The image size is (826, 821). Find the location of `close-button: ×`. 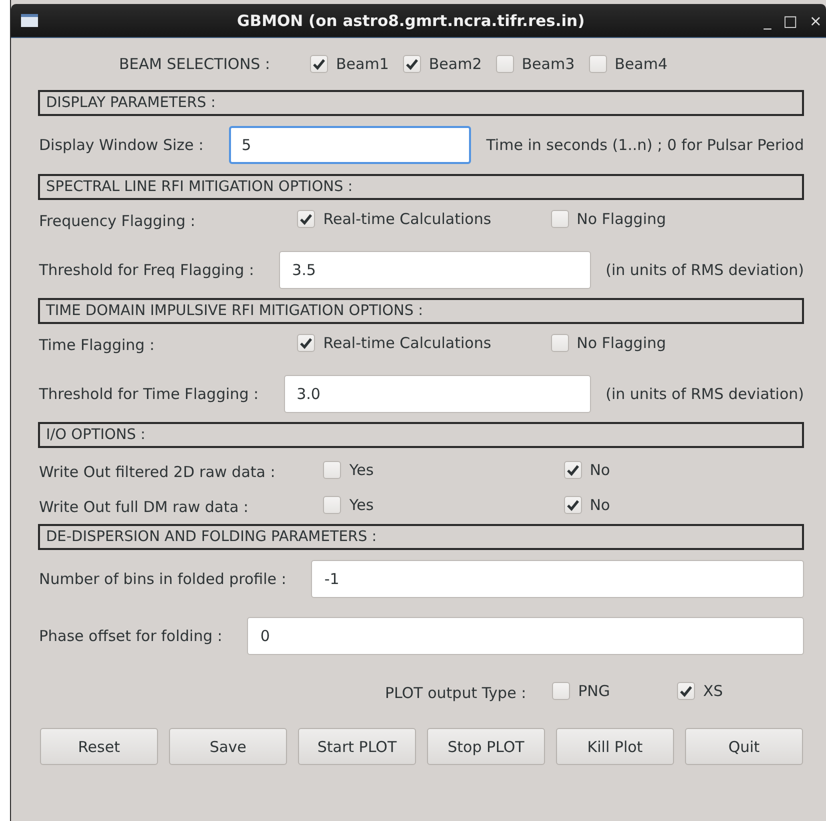

close-button: × is located at coordinates (815, 21).